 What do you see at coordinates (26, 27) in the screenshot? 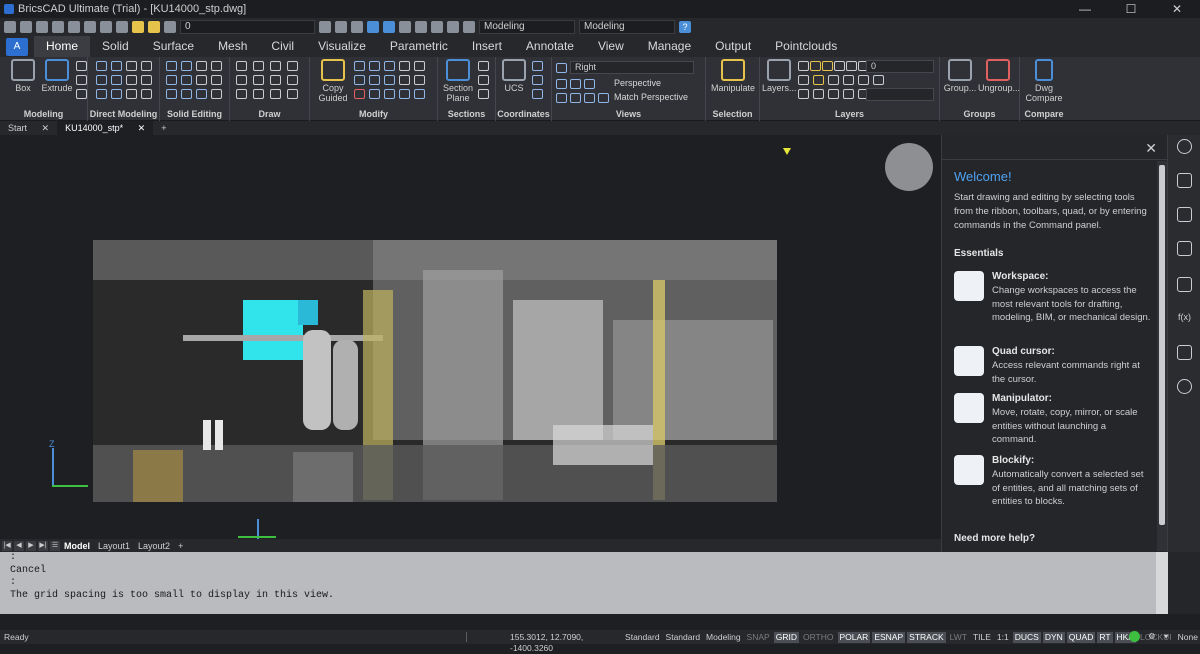
I see `open-file-icon` at bounding box center [26, 27].